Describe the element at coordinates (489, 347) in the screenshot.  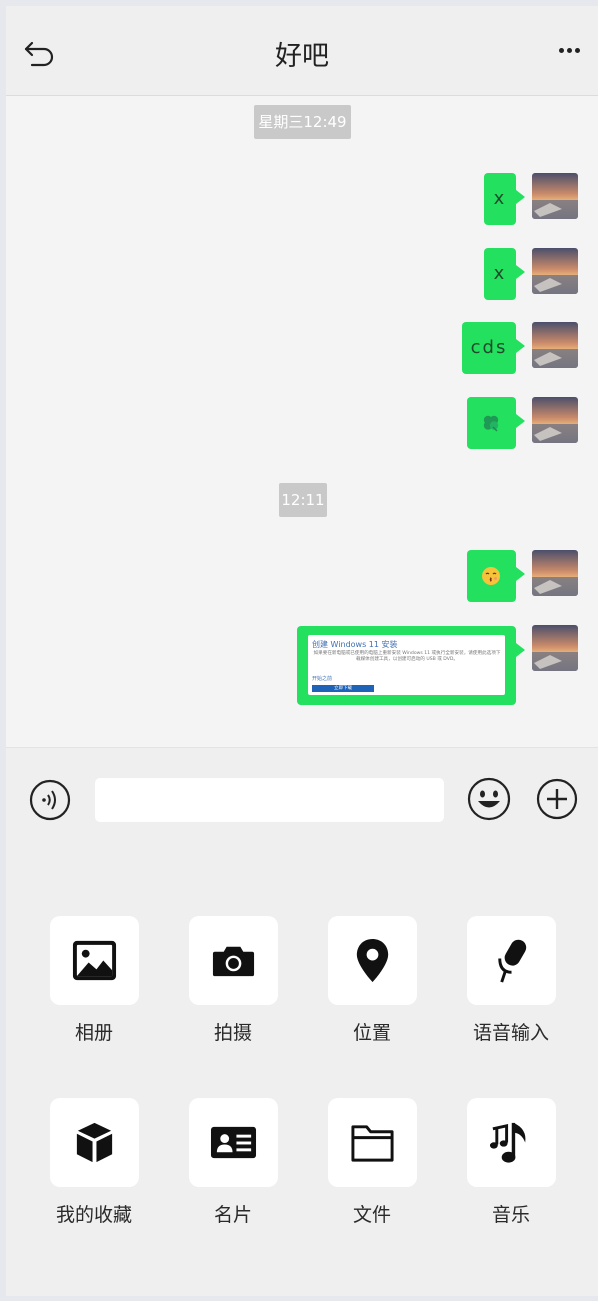
I see `message-text: cds` at that location.